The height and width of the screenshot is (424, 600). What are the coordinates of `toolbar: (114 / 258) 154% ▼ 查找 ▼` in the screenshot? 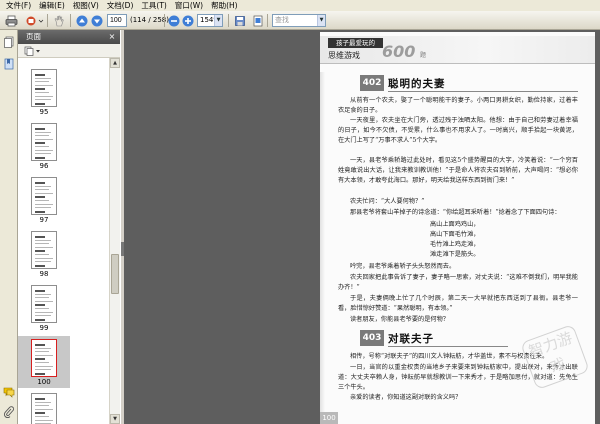 It's located at (300, 20).